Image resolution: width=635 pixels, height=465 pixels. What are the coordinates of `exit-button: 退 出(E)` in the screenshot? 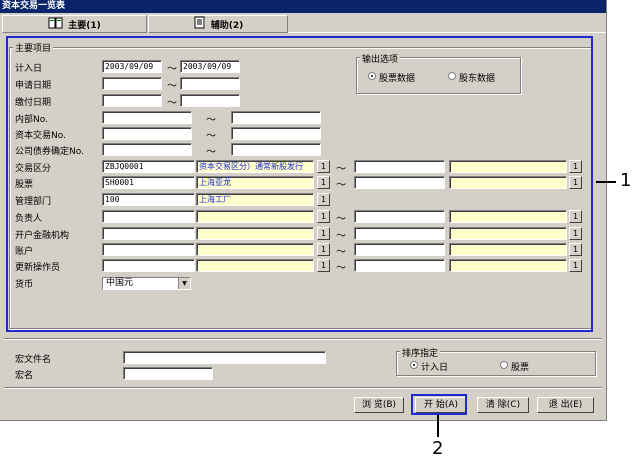 It's located at (565, 405).